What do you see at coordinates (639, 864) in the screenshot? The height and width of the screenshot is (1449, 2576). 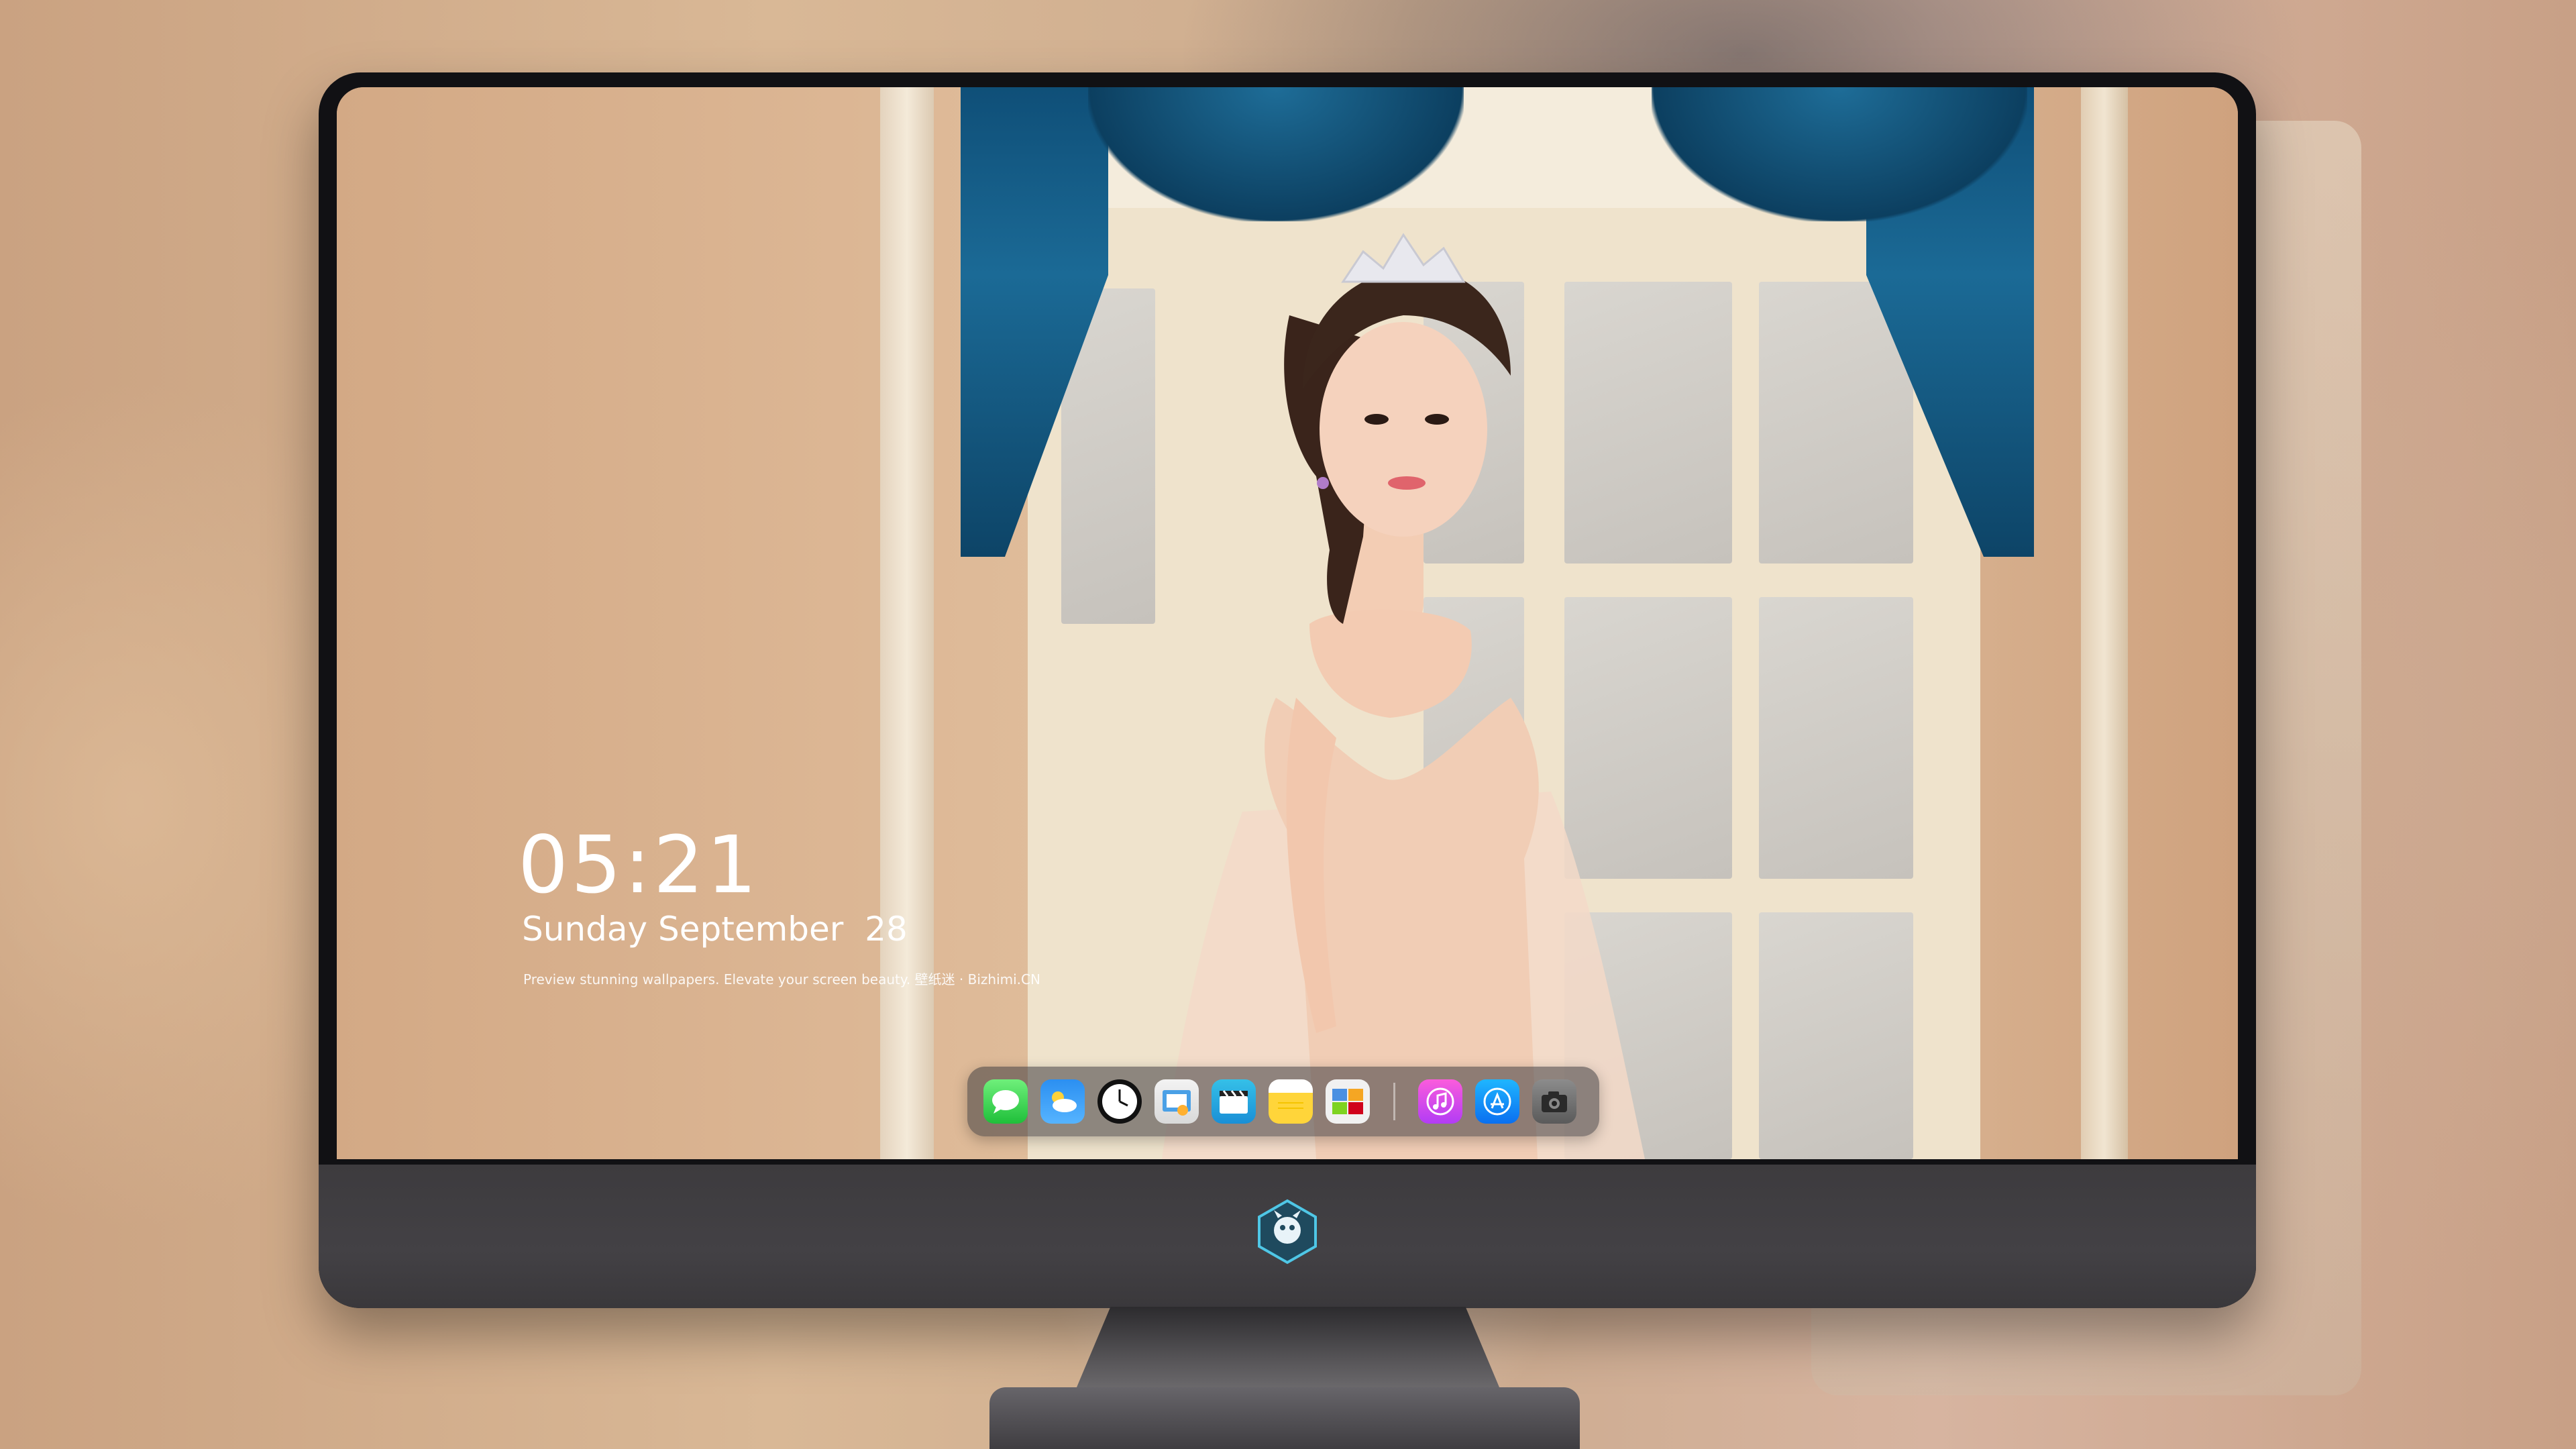 I see `lock-screen-clock: 05:21` at bounding box center [639, 864].